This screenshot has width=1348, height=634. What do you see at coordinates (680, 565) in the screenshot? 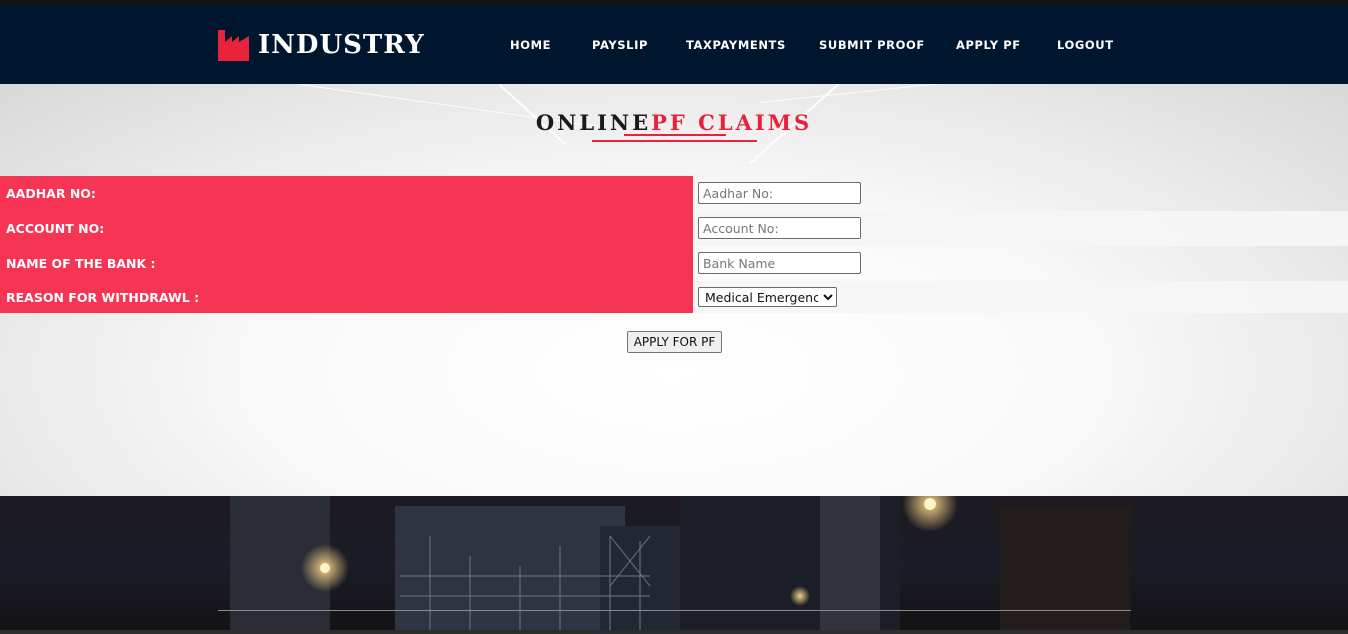
I see `industrial-plant-image` at bounding box center [680, 565].